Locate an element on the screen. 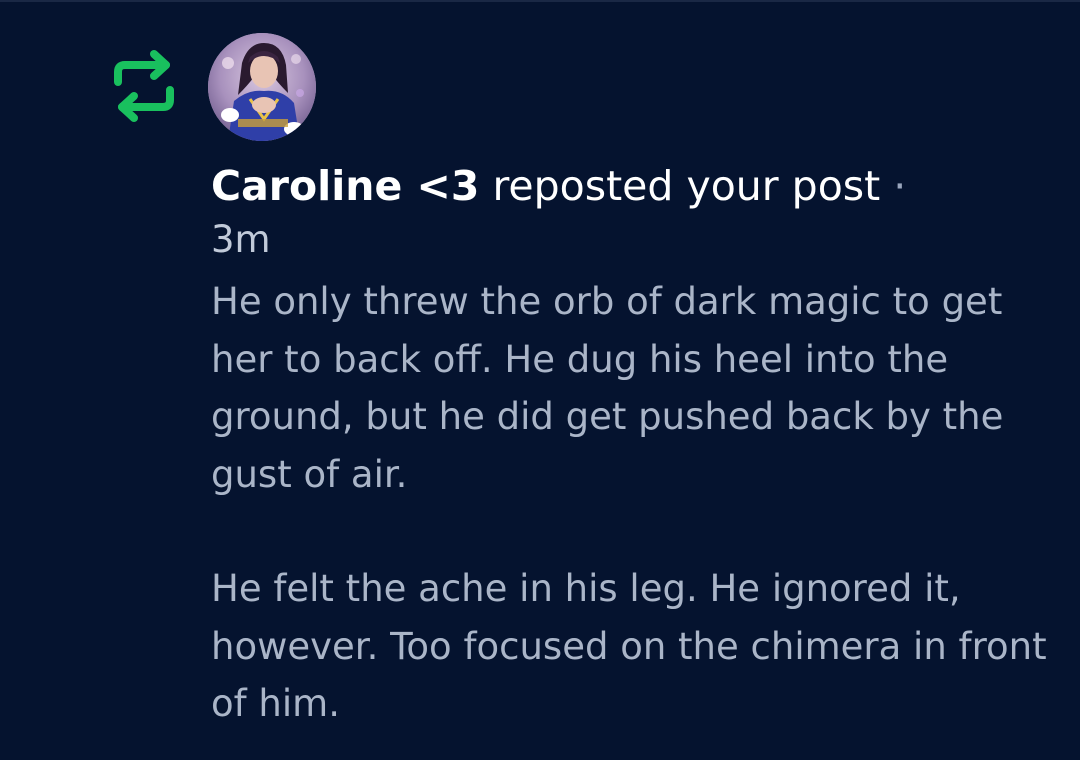 The height and width of the screenshot is (760, 1080). repost-icon is located at coordinates (144, 86).